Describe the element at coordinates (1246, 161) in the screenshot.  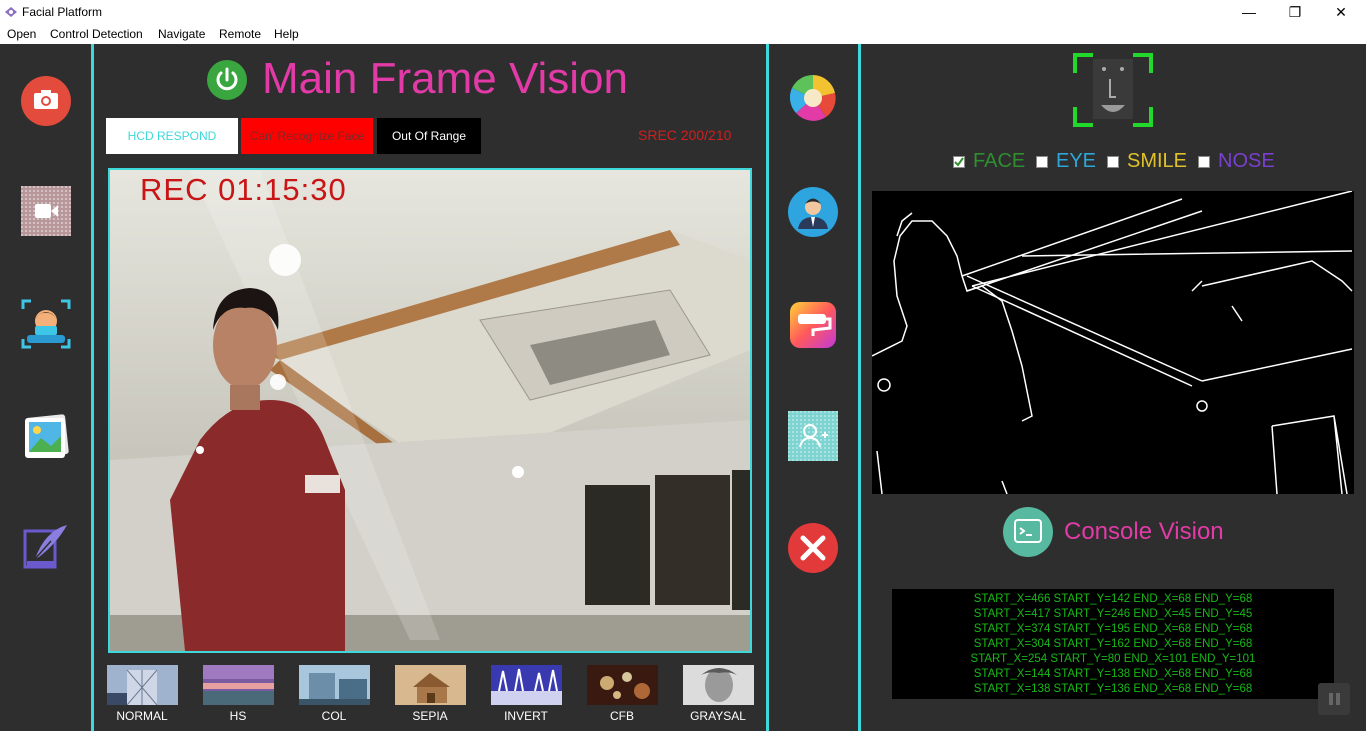
I see `nose-checkbox-label: NOSE` at that location.